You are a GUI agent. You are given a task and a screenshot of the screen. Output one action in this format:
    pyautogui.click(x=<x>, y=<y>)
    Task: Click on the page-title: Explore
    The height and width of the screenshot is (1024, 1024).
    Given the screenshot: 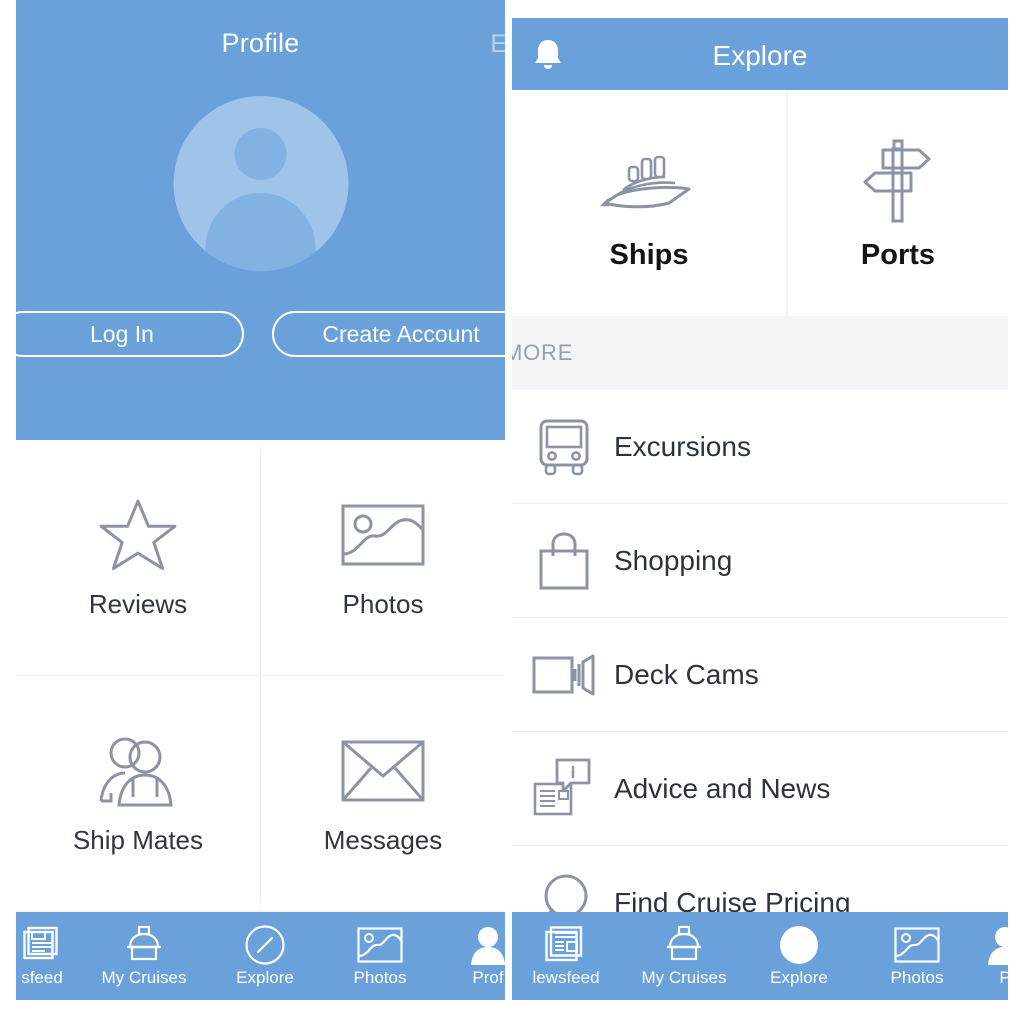 What is the action you would take?
    pyautogui.click(x=760, y=55)
    